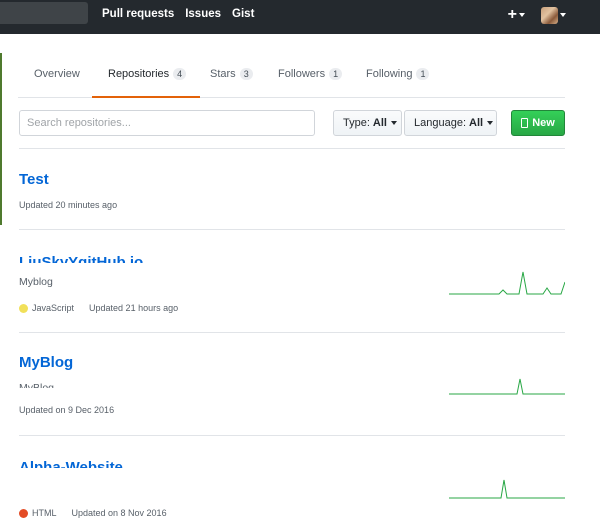  Describe the element at coordinates (34, 179) in the screenshot. I see `repo-name-link: Test` at that location.